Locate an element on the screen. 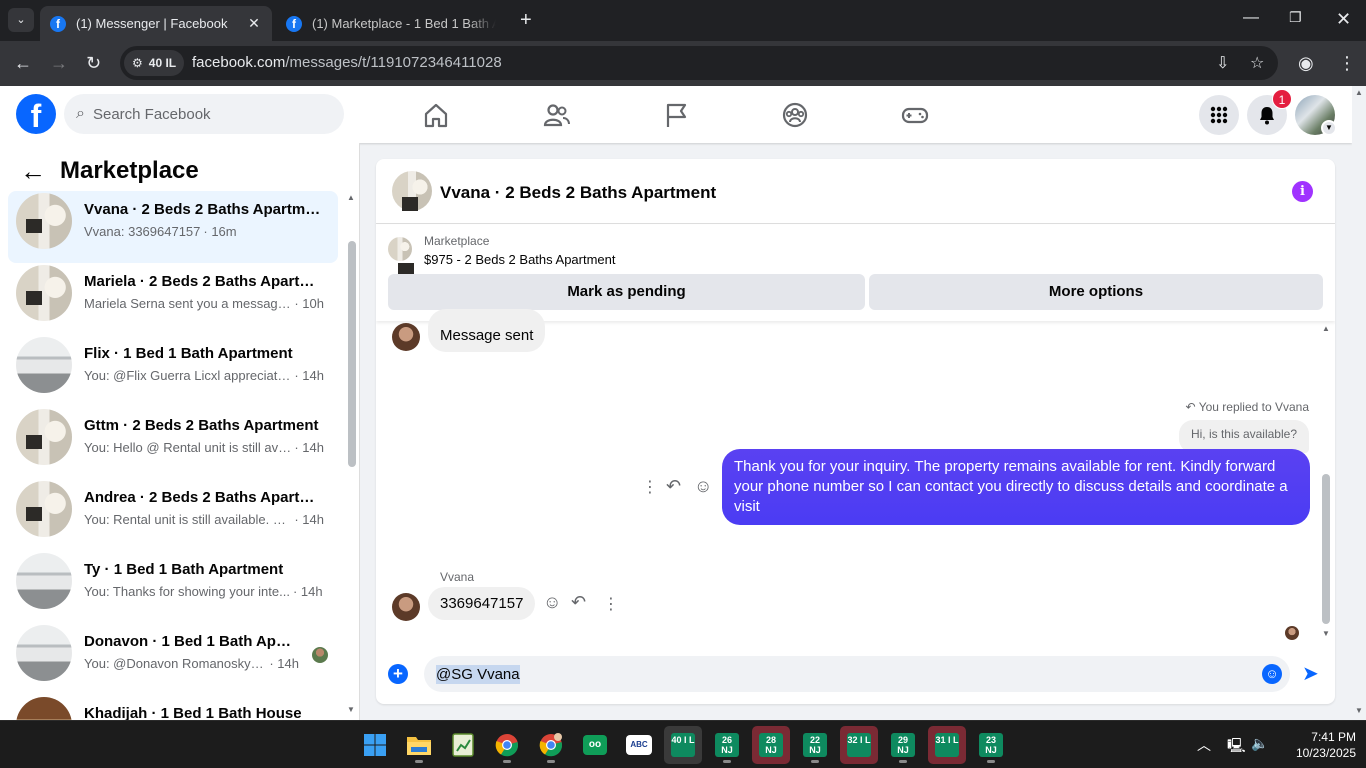 The height and width of the screenshot is (768, 1366). reload-icon: ↻ is located at coordinates (93, 63).